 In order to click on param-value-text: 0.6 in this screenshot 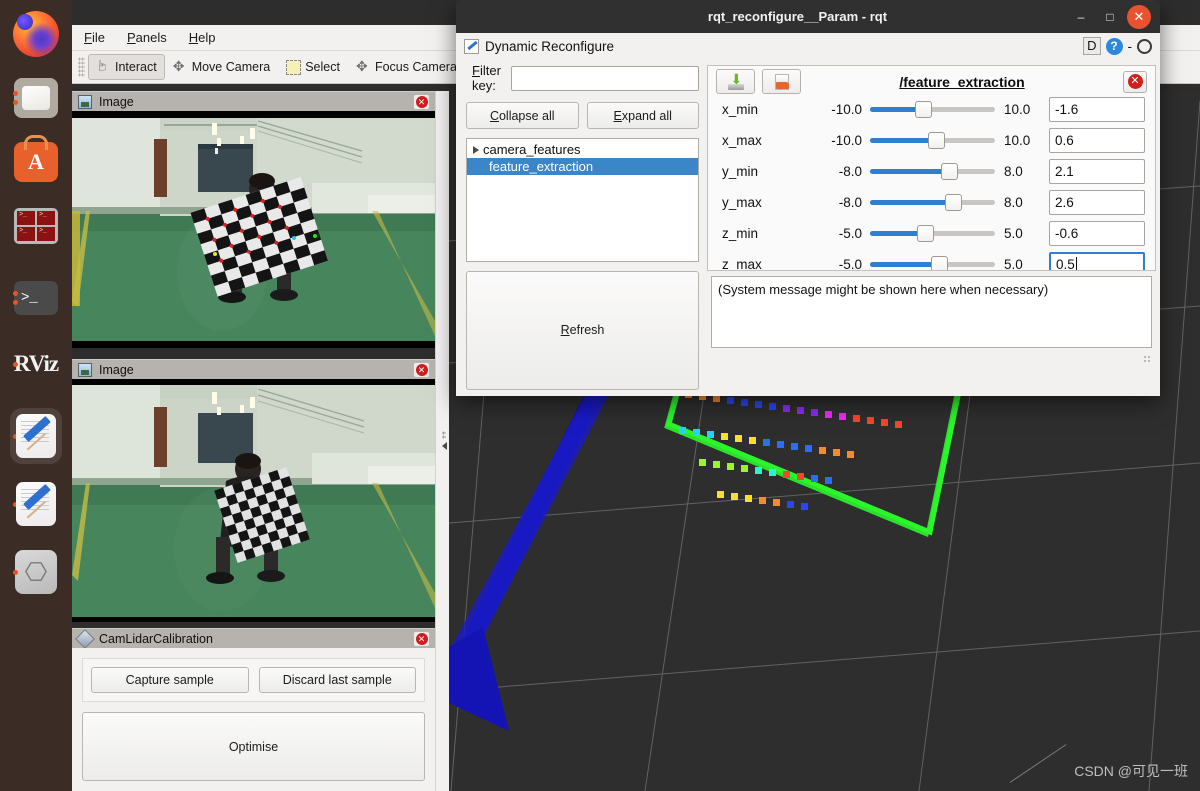, I will do `click(1064, 140)`.